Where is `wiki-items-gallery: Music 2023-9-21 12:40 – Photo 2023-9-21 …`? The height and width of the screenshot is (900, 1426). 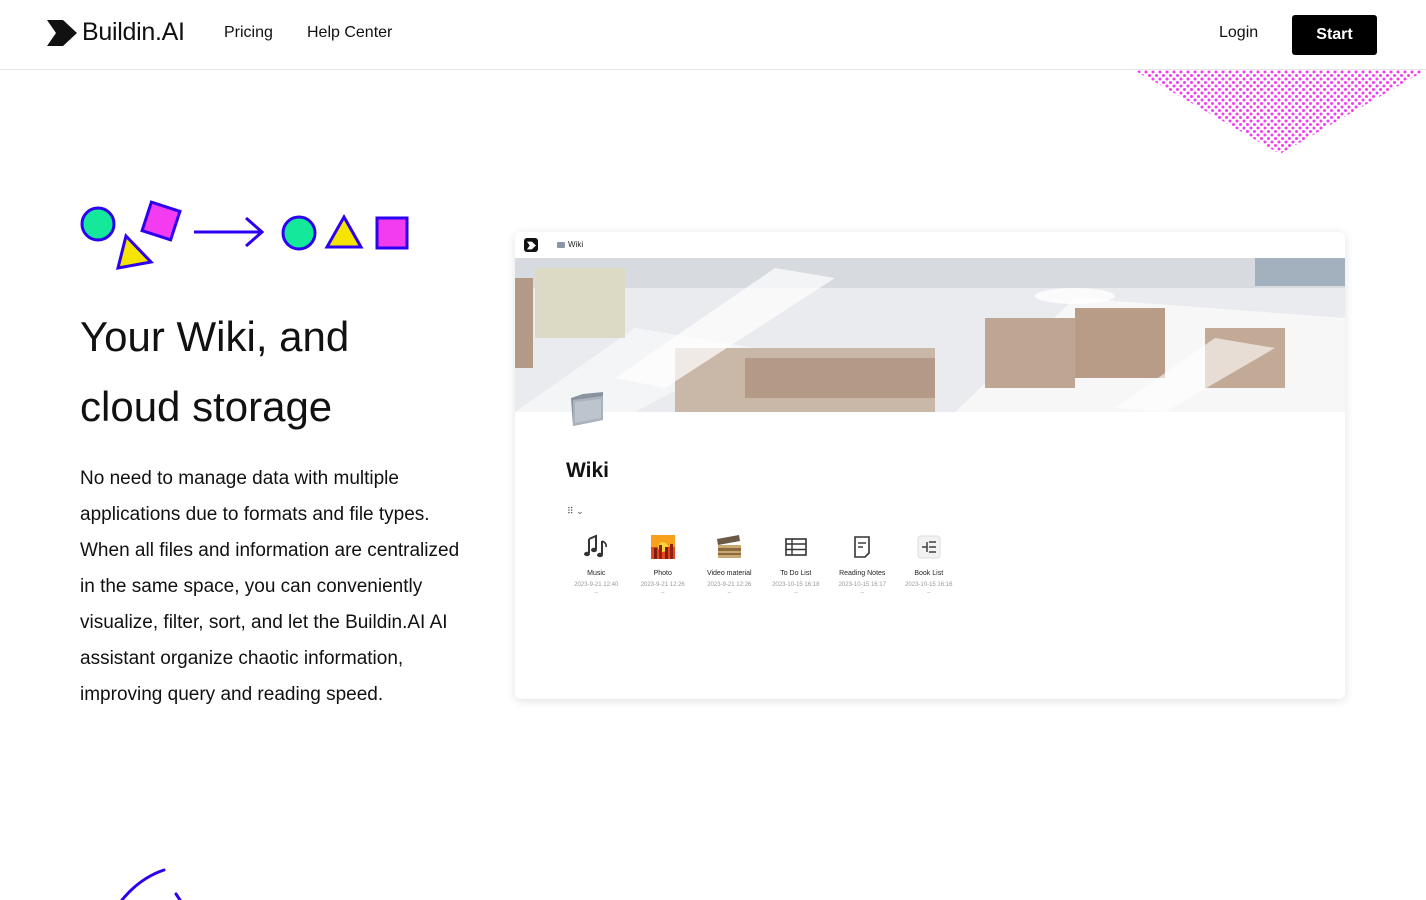
wiki-items-gallery: Music 2023-9-21 12:40 – Photo 2023-9-21 … is located at coordinates (762, 564).